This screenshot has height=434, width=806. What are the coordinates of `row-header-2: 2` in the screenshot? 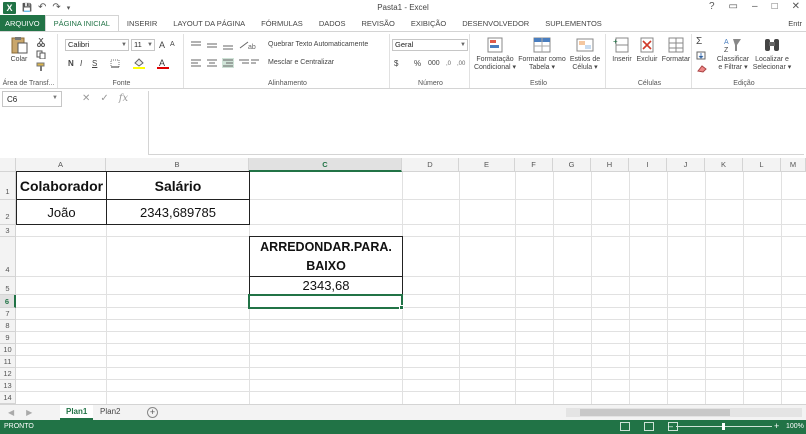 It's located at (8, 212).